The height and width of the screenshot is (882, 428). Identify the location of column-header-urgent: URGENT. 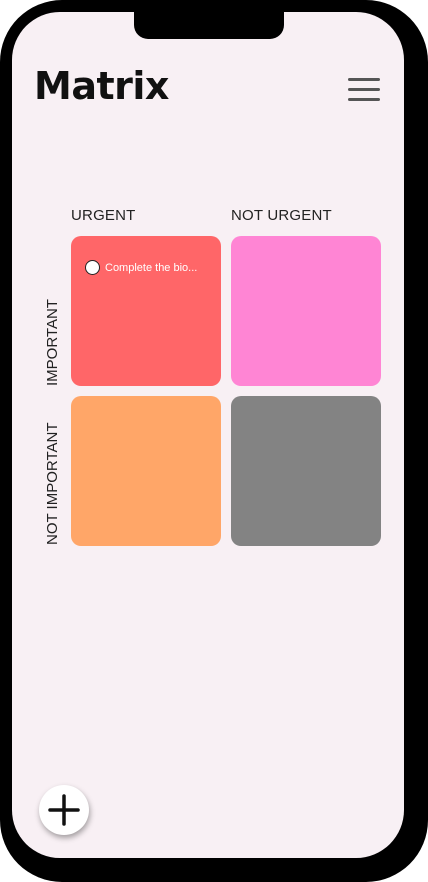
(103, 215).